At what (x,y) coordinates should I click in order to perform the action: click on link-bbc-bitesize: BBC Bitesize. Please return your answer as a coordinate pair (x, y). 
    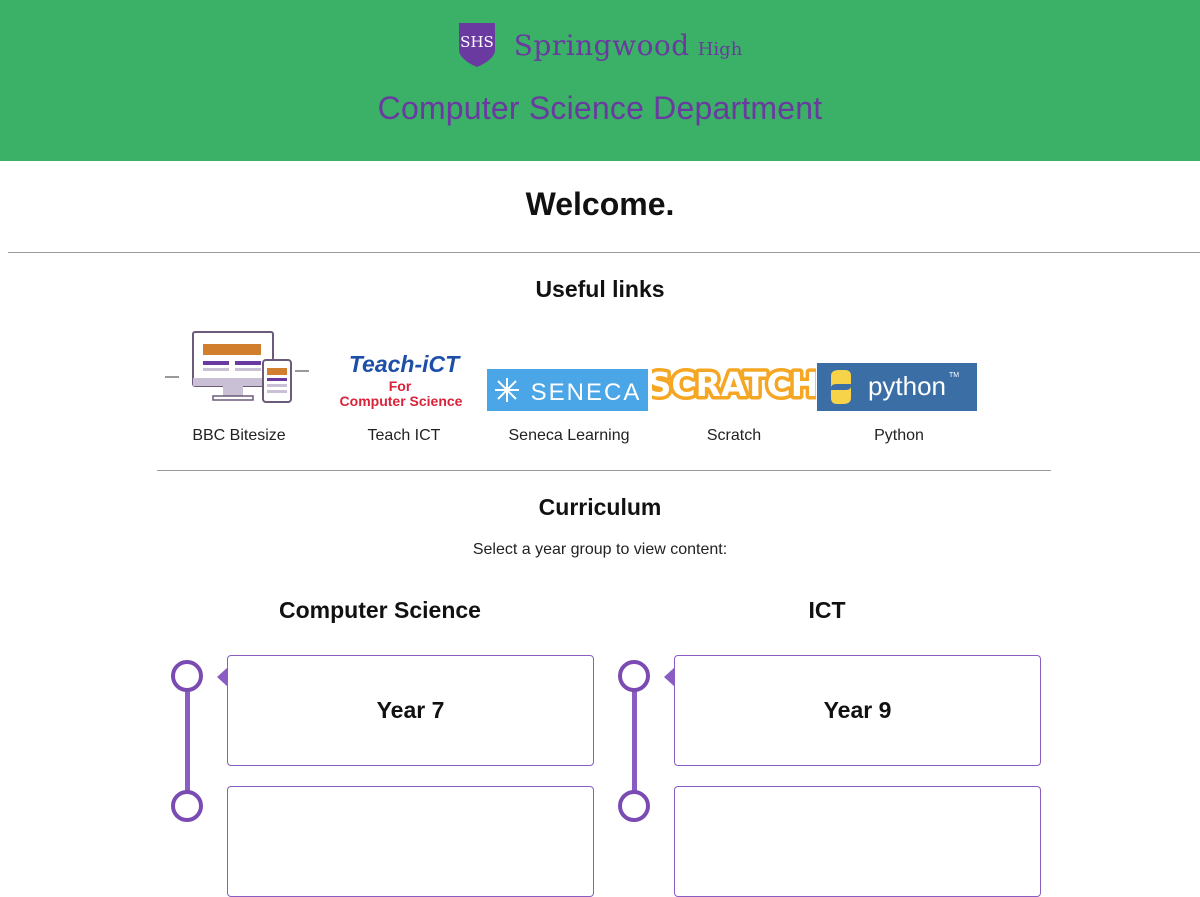
    Looking at the image, I should click on (239, 390).